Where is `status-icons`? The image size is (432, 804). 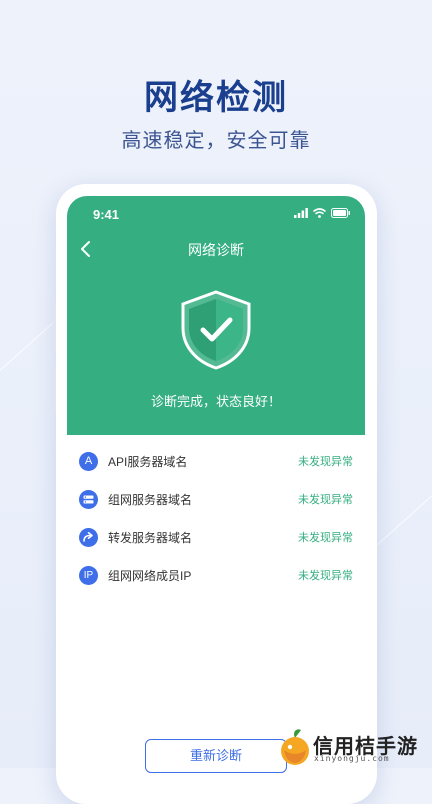 status-icons is located at coordinates (322, 213).